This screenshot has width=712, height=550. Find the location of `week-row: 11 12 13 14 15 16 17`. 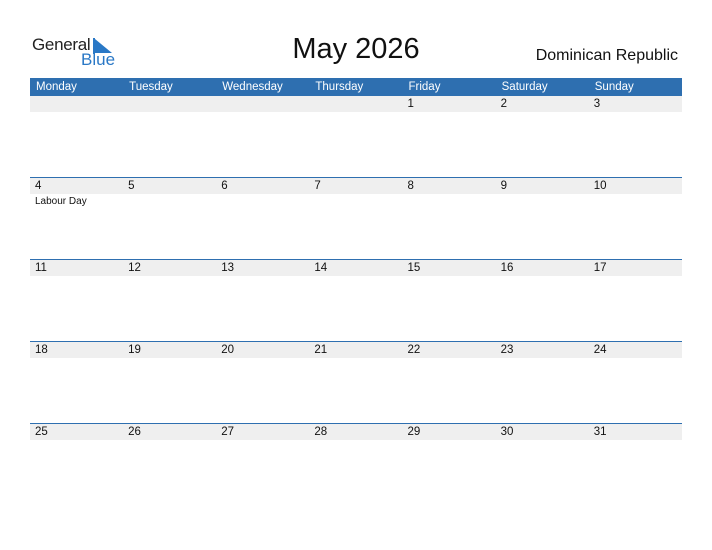

week-row: 11 12 13 14 15 16 17 is located at coordinates (356, 300).